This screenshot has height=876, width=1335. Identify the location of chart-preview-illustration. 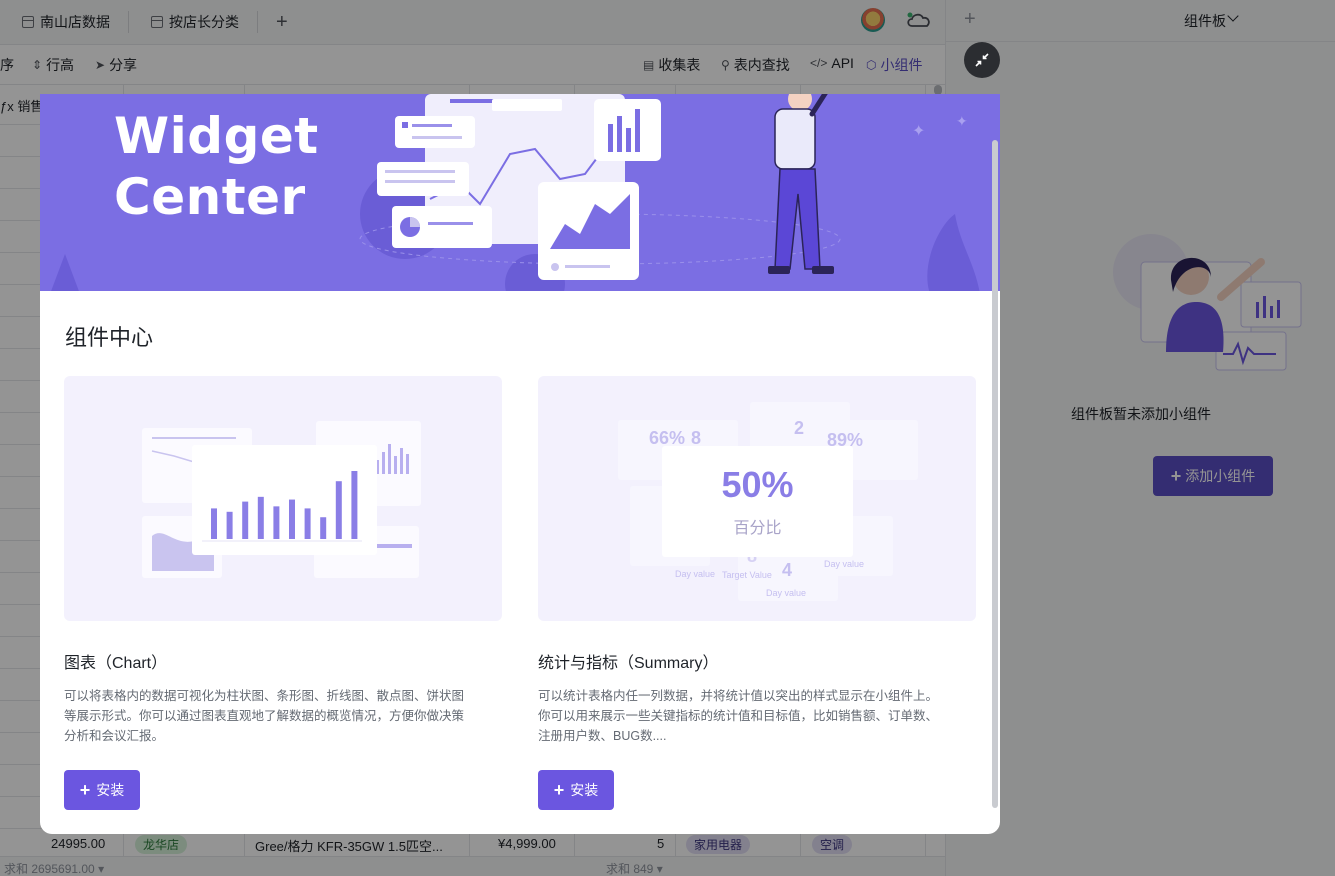
(281, 499).